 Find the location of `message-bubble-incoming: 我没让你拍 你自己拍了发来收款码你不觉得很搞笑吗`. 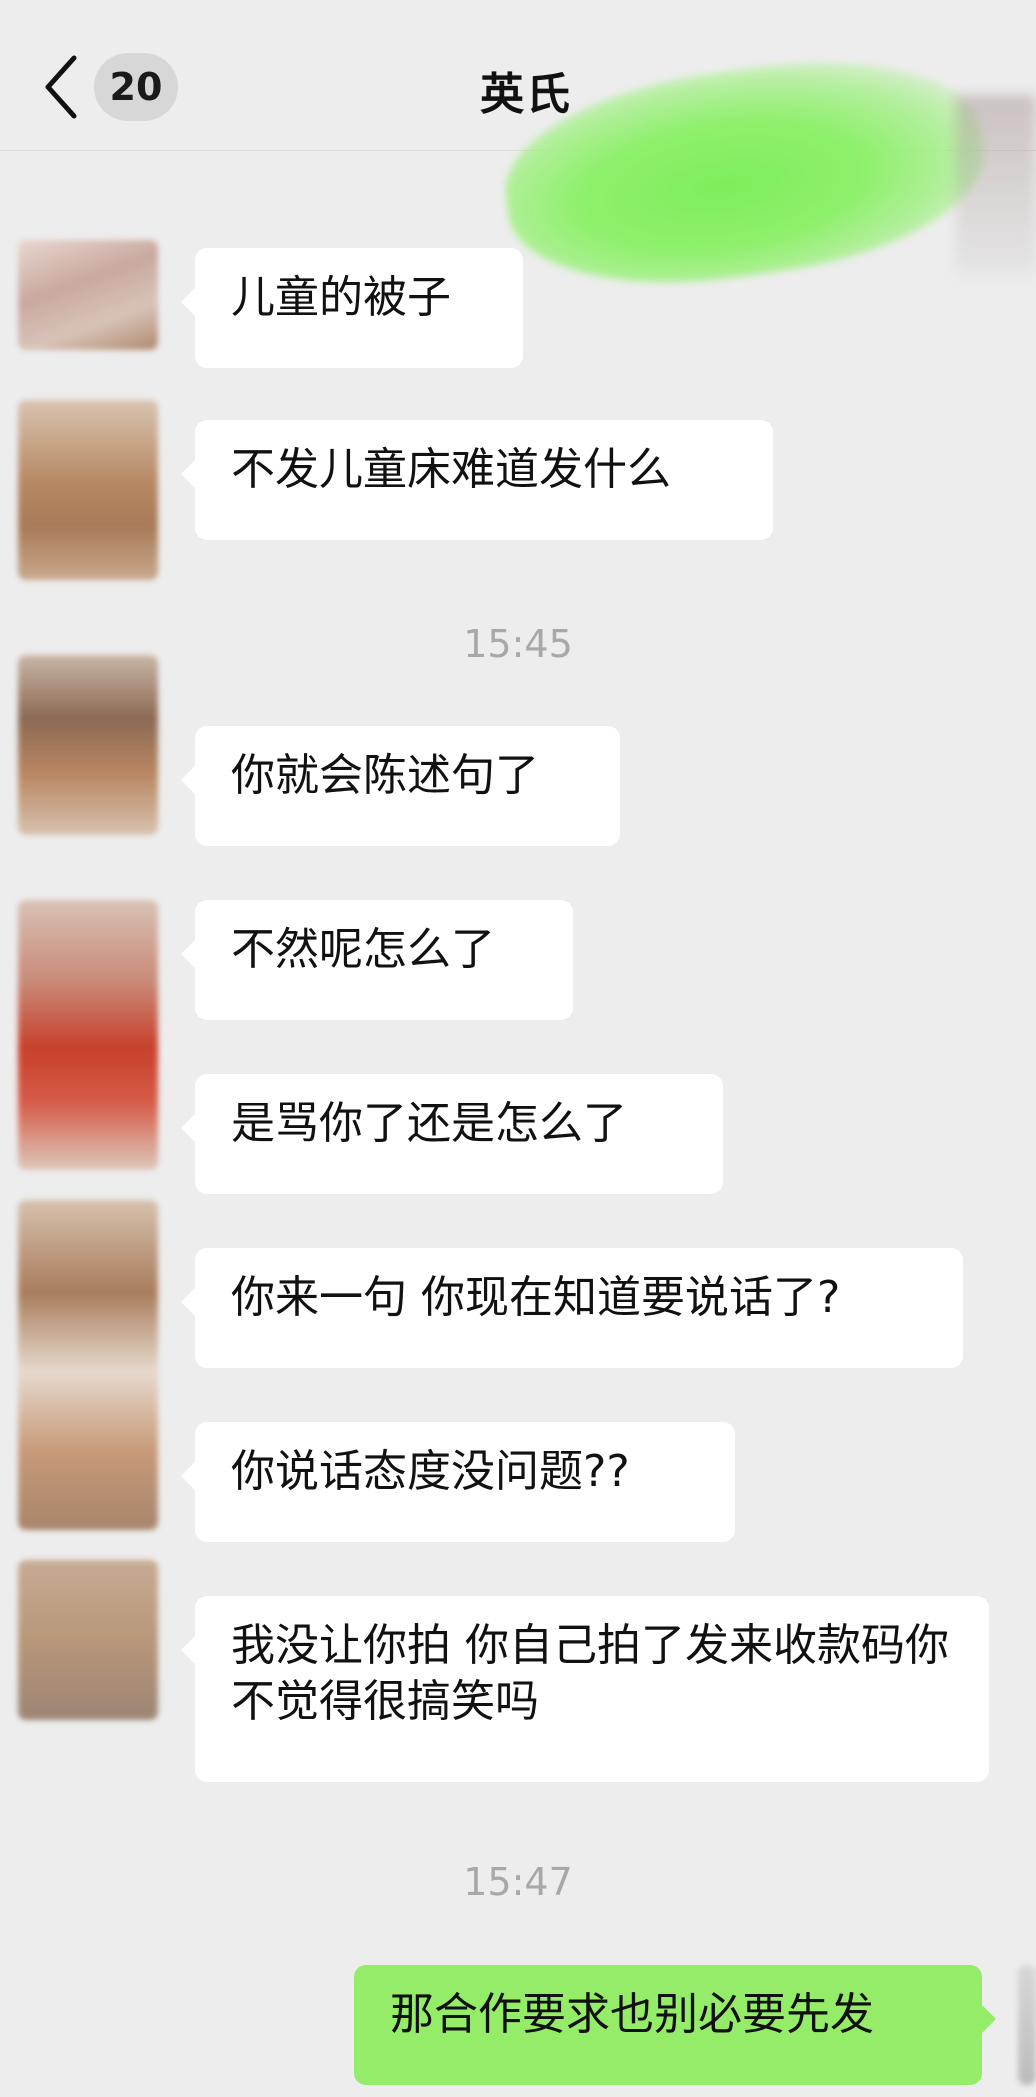

message-bubble-incoming: 我没让你拍 你自己拍了发来收款码你不觉得很搞笑吗 is located at coordinates (585, 1689).